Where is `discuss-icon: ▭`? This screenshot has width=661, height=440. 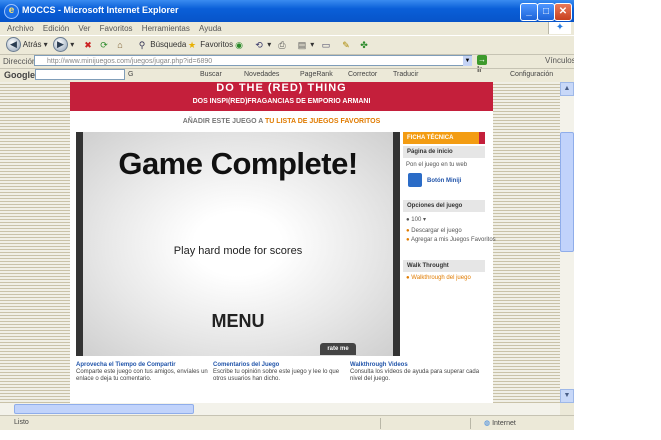
discuss-icon: ▭ is located at coordinates (326, 44).